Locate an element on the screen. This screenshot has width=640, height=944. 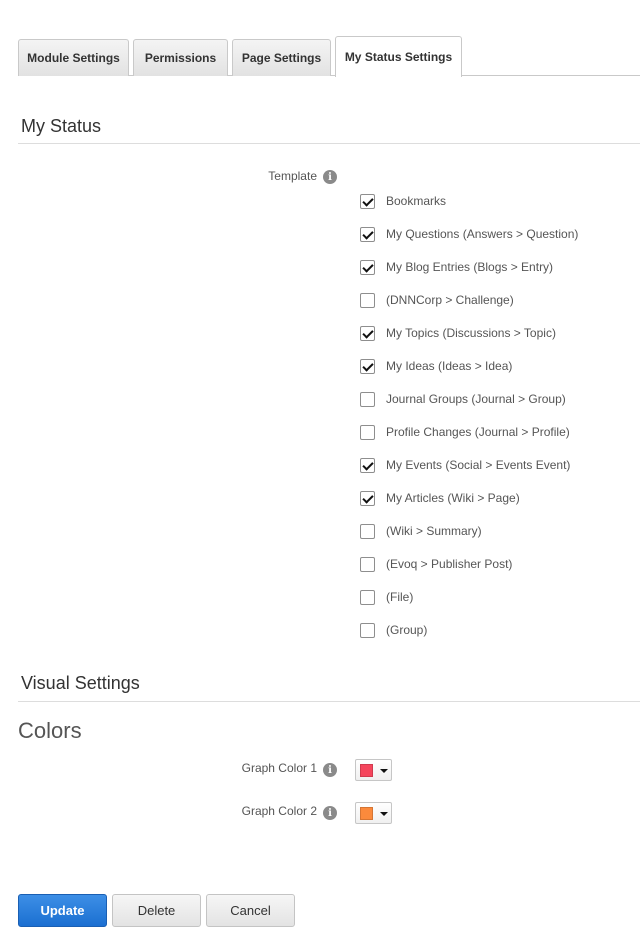
template-option: My Topics (Discussions > Topic) is located at coordinates (458, 333).